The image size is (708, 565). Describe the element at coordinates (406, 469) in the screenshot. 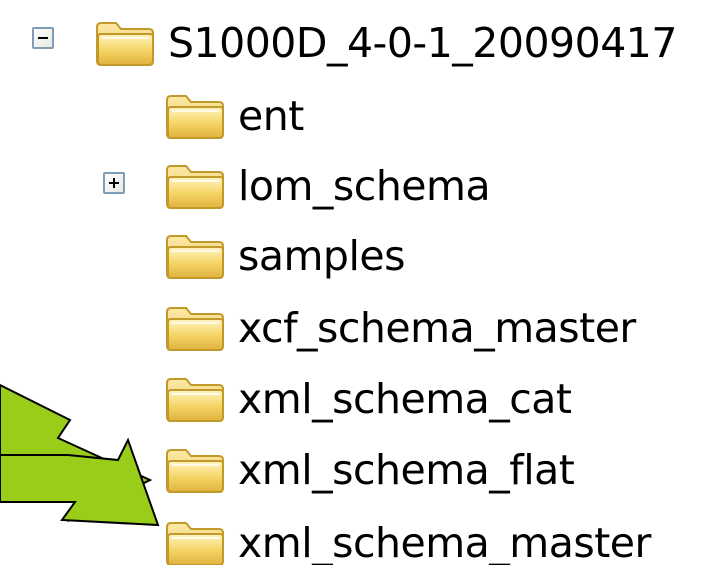

I see `tree-item-label: xml_schema_flat` at that location.